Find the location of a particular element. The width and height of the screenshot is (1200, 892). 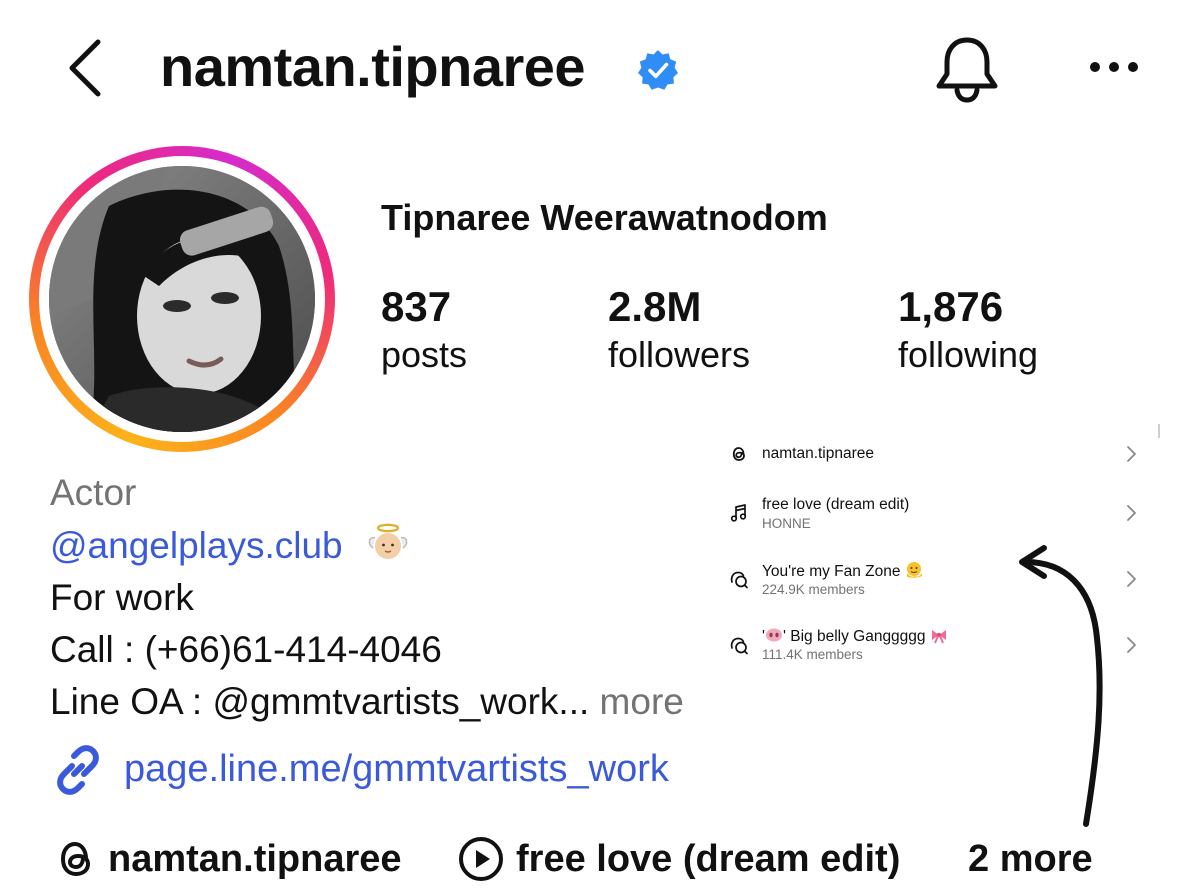

bell-icon is located at coordinates (967, 69).